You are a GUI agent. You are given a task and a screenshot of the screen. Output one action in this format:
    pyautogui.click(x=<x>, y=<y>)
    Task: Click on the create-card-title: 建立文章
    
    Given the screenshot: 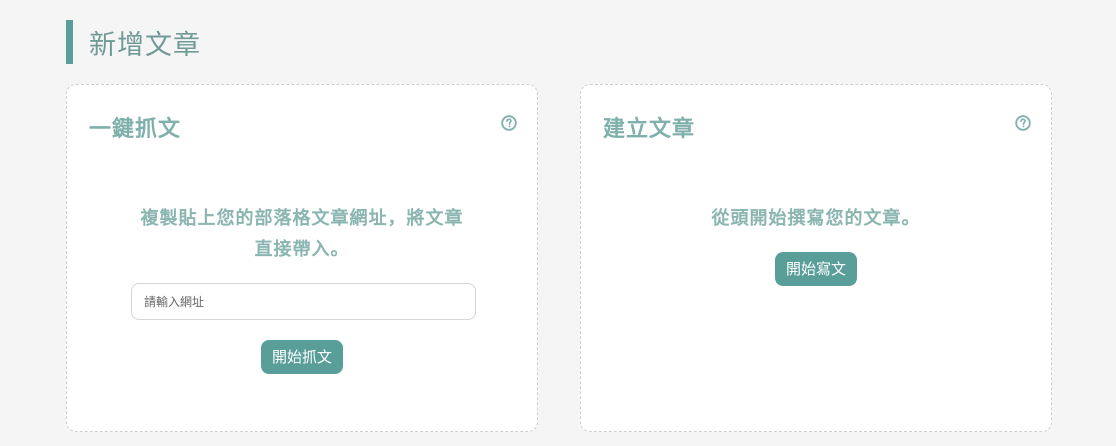 What is the action you would take?
    pyautogui.click(x=649, y=129)
    